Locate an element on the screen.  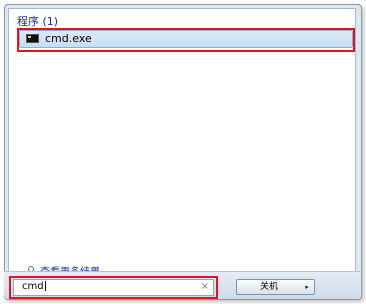
search-input: cmd × is located at coordinates (113, 287).